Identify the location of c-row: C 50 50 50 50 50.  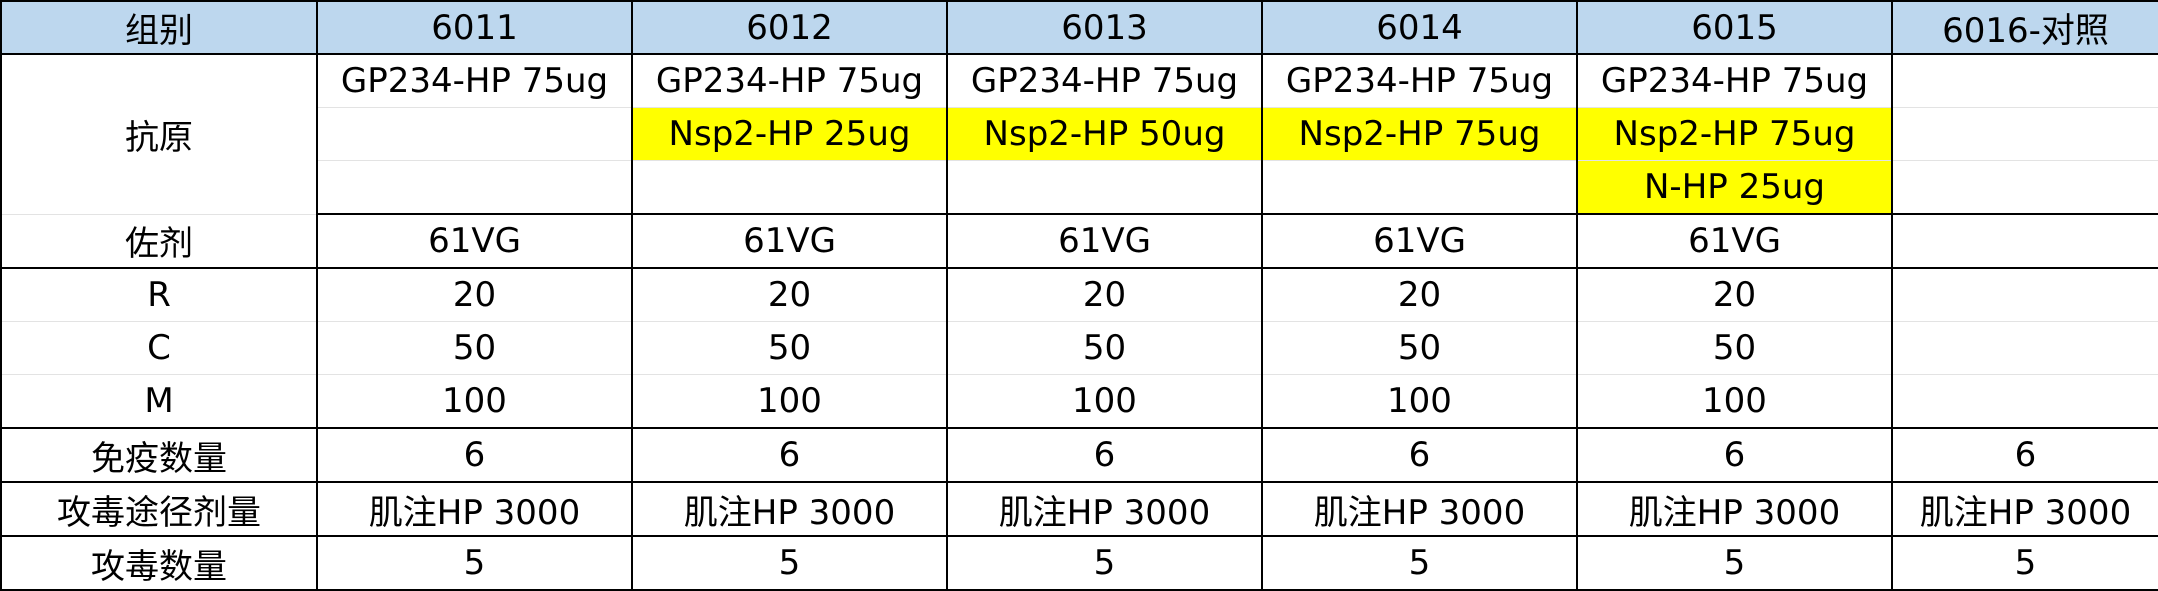
(1079, 348).